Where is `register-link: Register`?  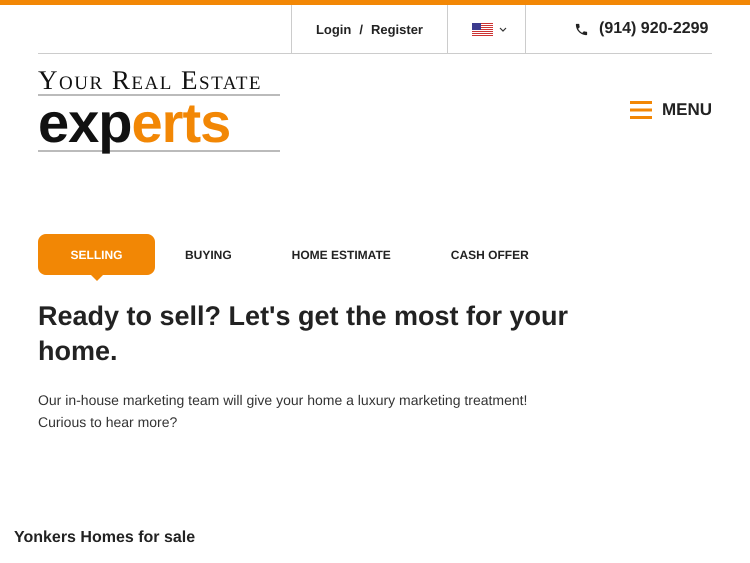 register-link: Register is located at coordinates (396, 29).